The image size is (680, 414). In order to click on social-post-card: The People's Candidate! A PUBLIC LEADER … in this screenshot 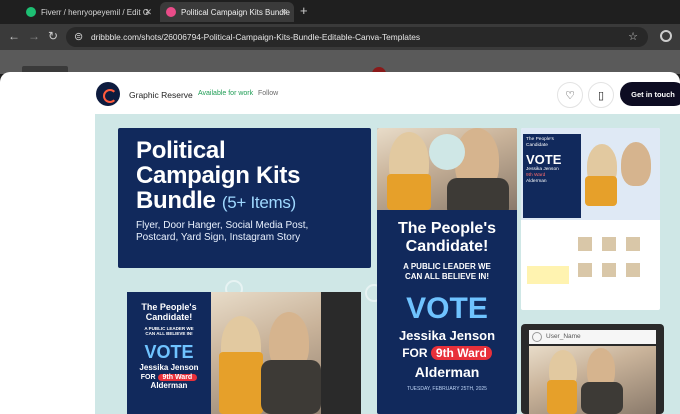, I will do `click(244, 353)`.